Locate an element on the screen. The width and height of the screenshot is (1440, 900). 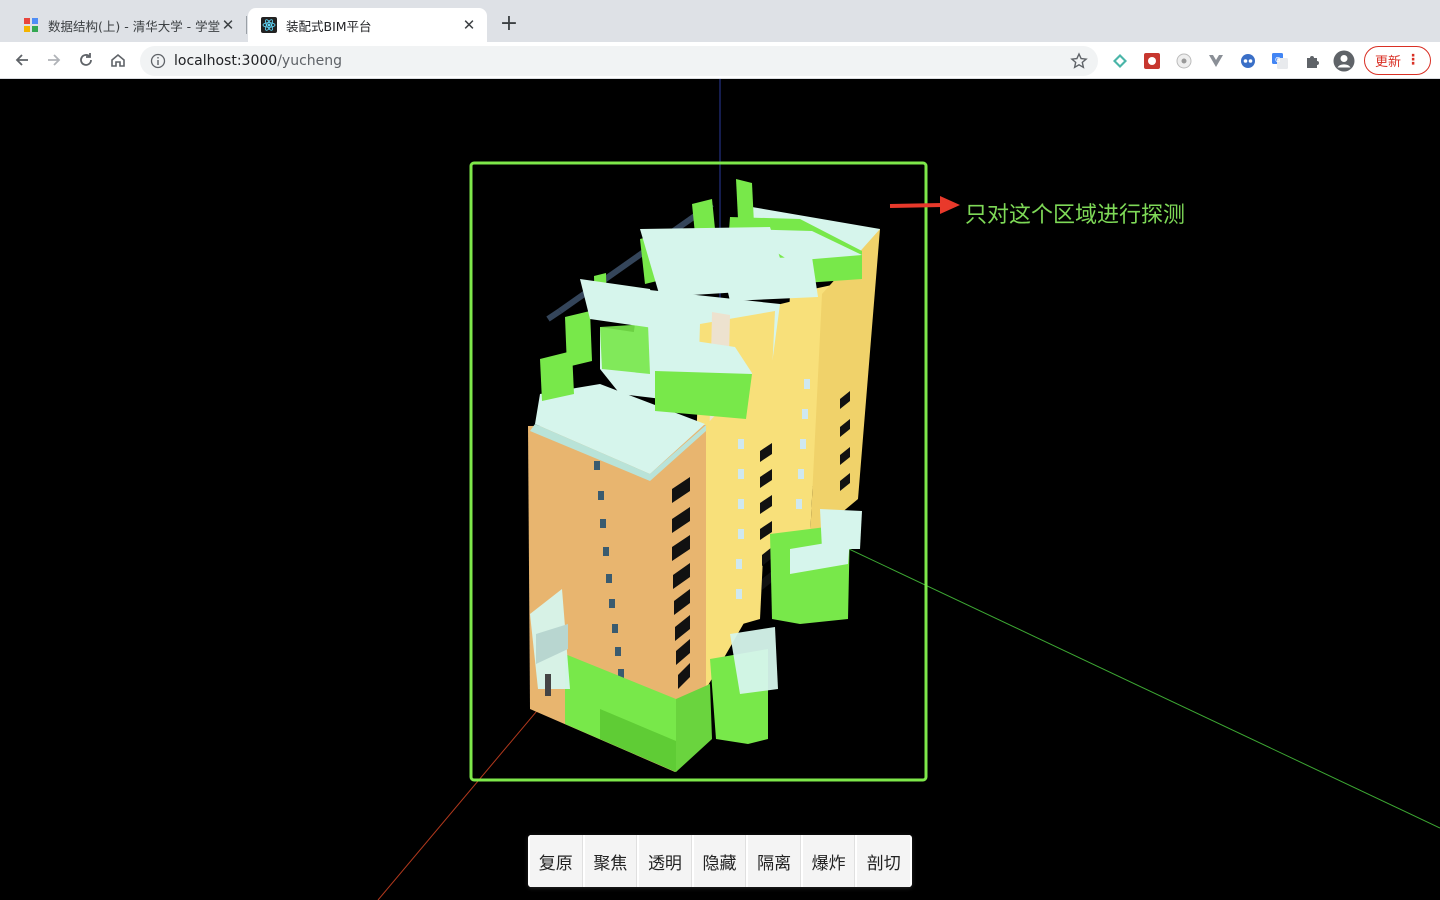
svg-text: G is located at coordinates (1277, 60).